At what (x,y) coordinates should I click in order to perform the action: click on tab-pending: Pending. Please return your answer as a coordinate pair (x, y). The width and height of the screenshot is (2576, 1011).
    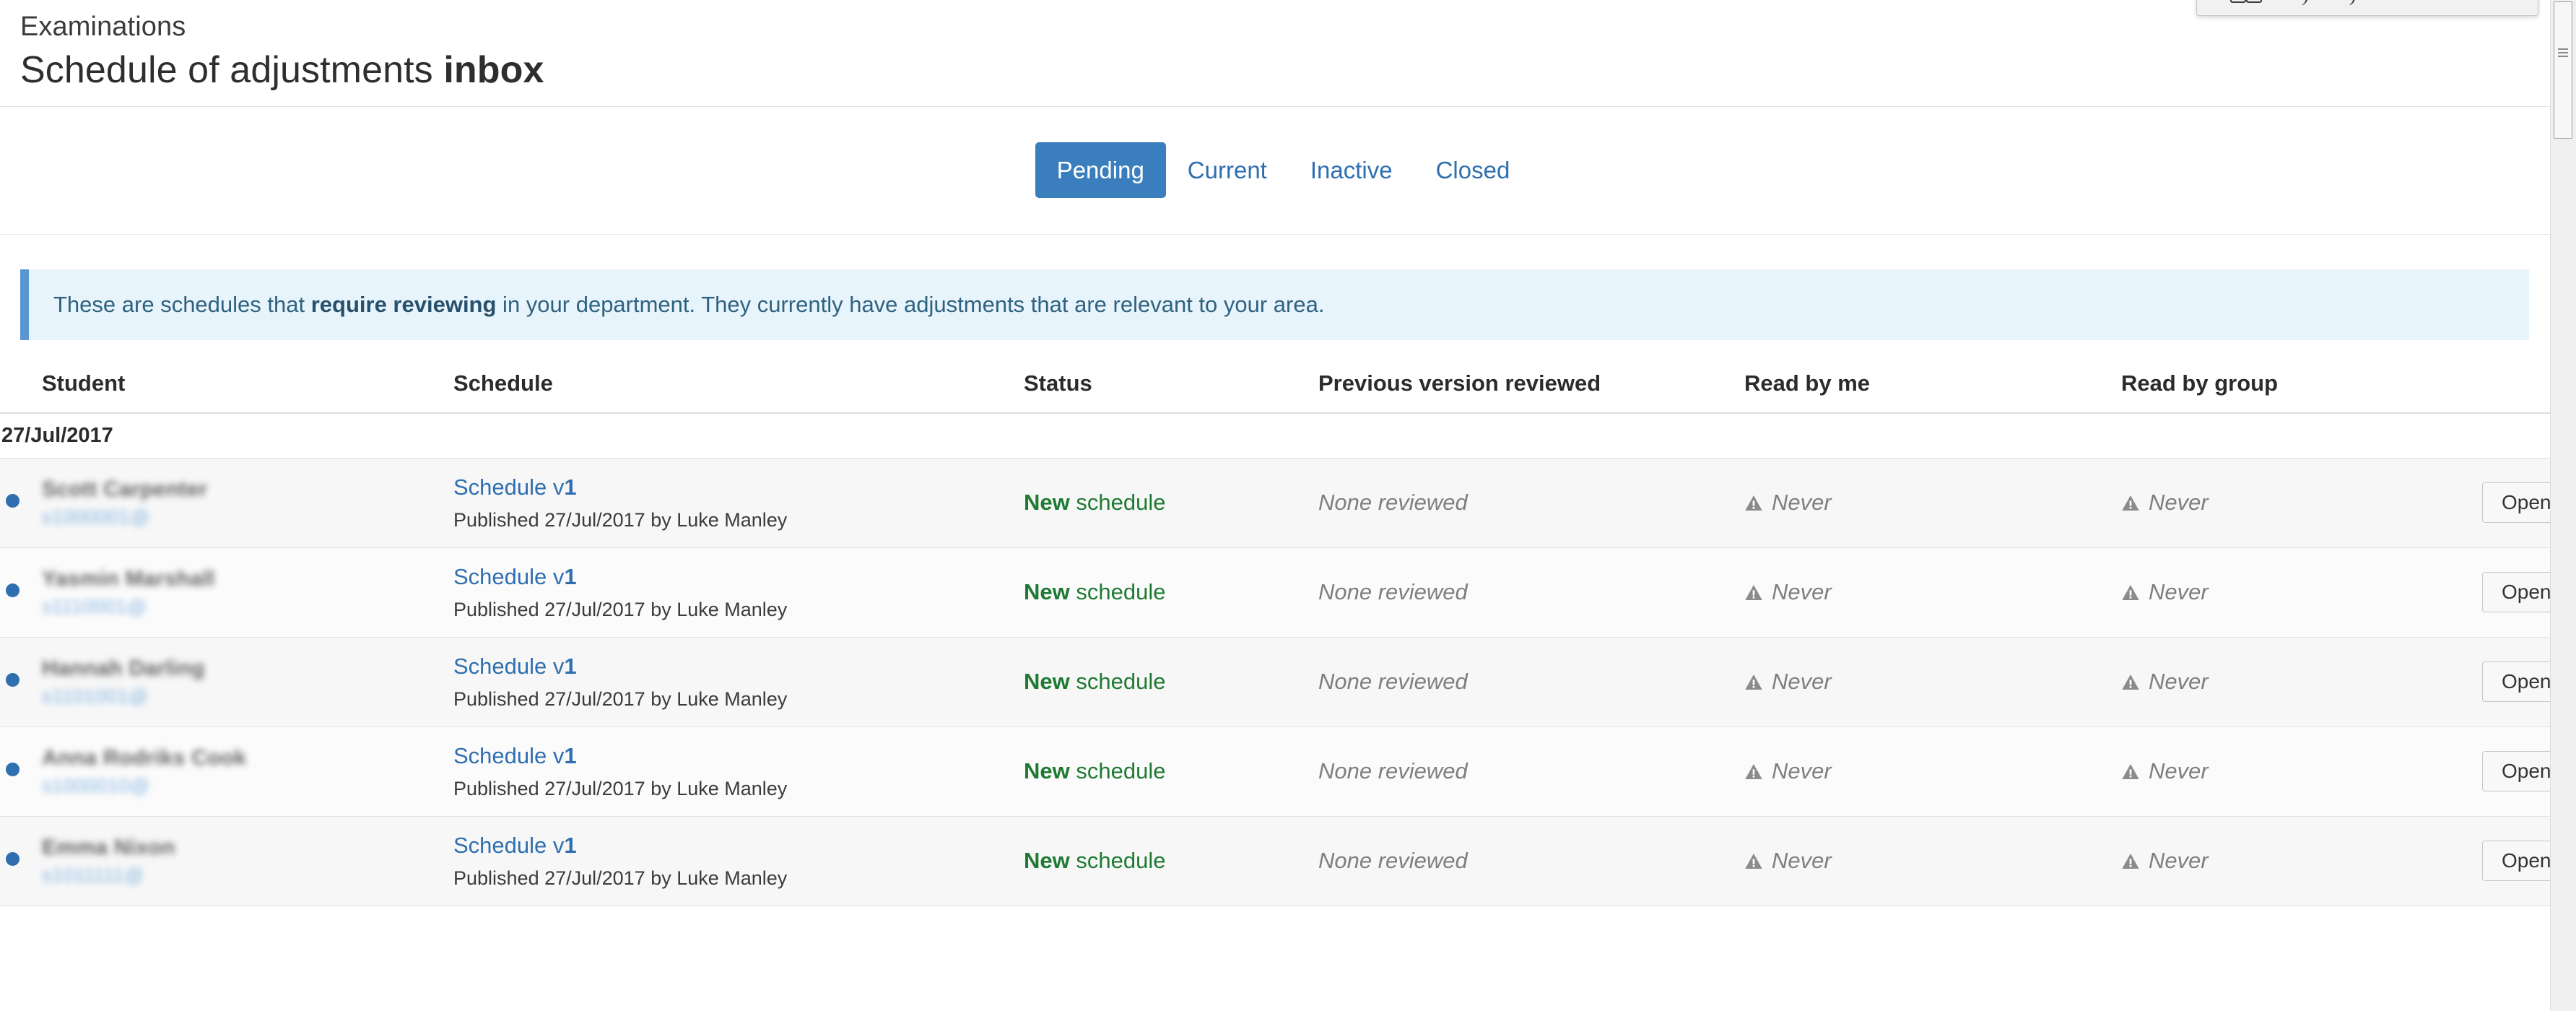
    Looking at the image, I should click on (1100, 171).